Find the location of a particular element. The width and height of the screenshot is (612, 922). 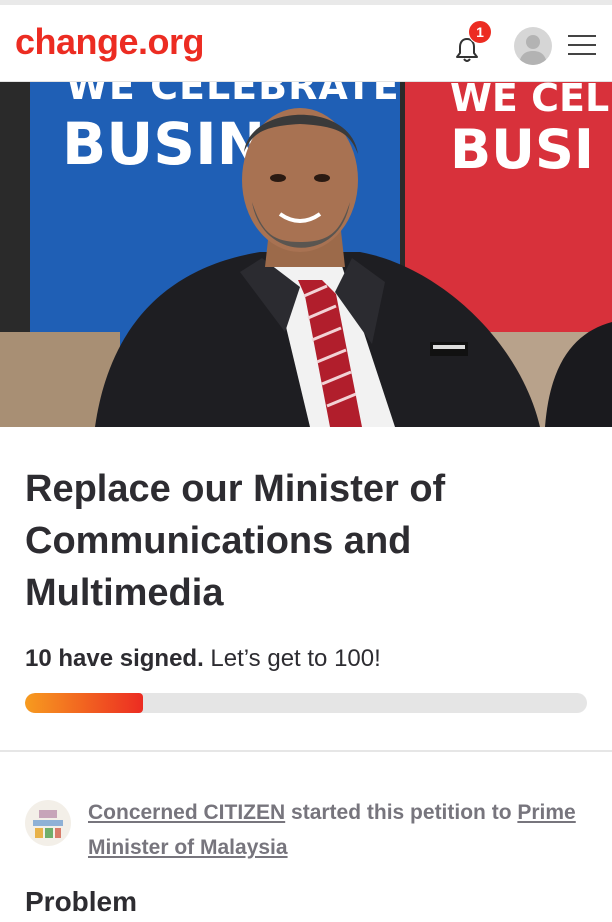

starter-logo-icon is located at coordinates (48, 824).